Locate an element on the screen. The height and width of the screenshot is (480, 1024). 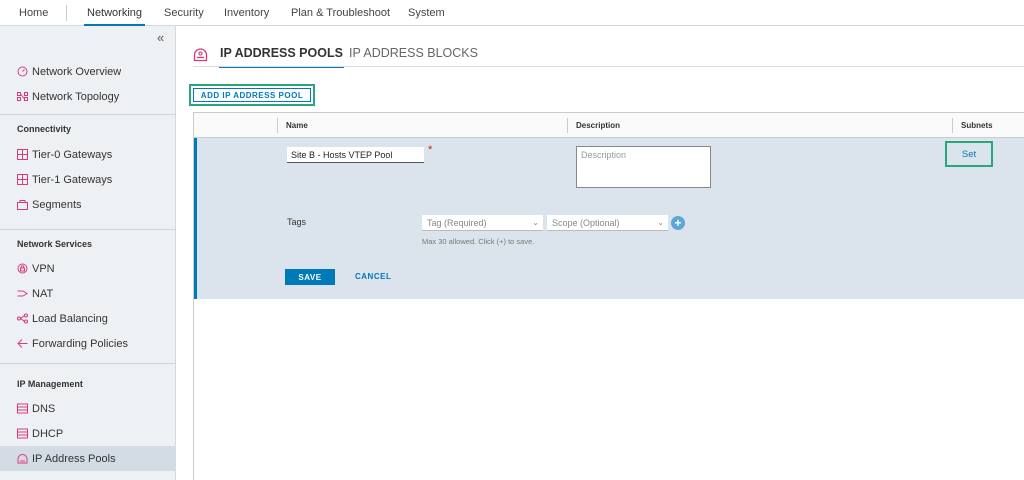
nav-tab-plan-troubleshoot: Plan & Troubleshoot is located at coordinates (340, 13).